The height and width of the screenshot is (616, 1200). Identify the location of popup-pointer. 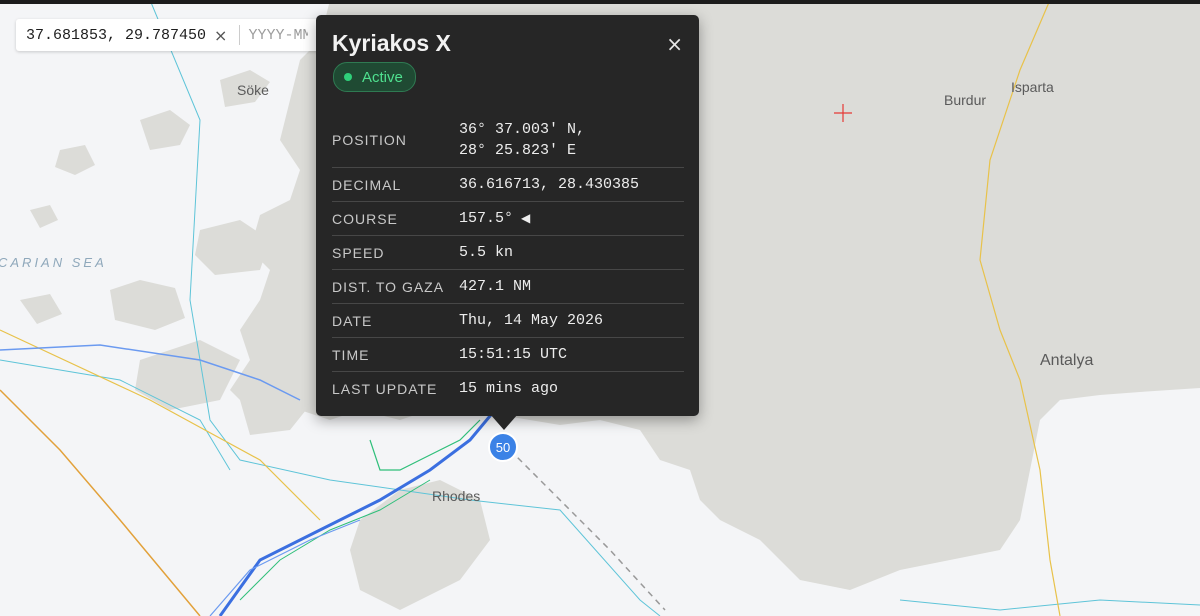
(504, 422).